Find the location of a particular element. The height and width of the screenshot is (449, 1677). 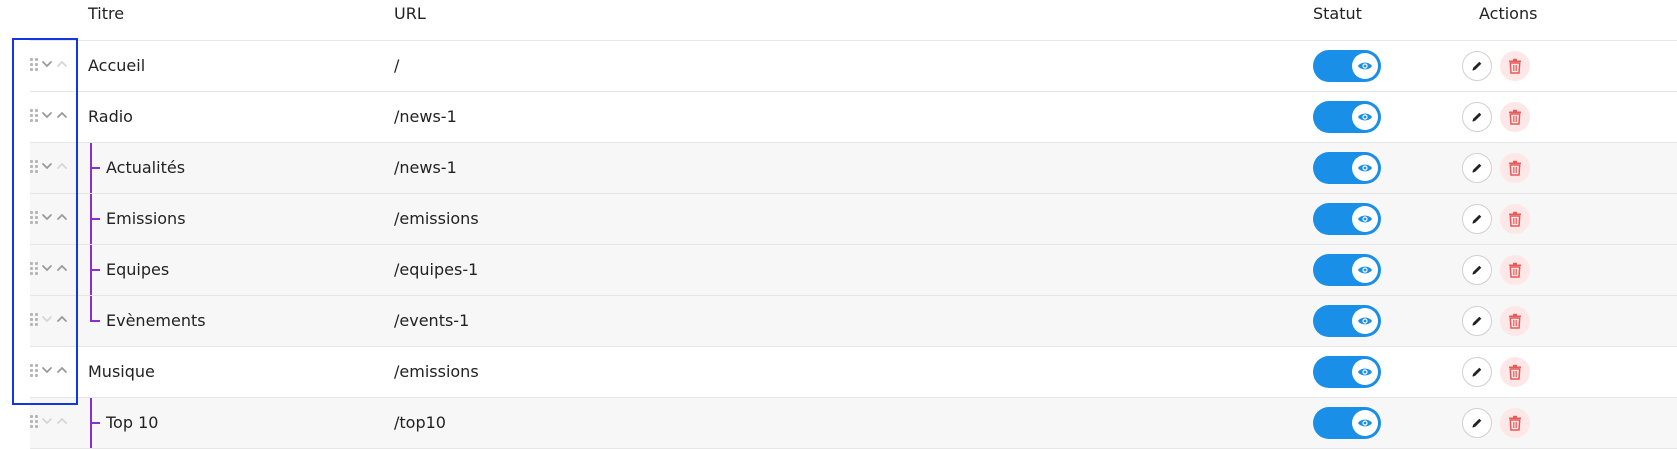

table-row: Accueil / is located at coordinates (853, 66).